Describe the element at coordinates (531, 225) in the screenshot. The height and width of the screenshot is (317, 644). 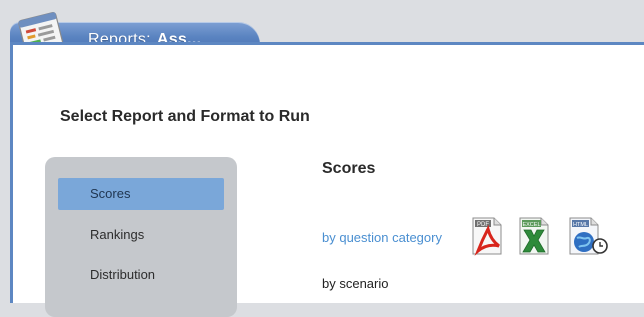
I see `excel-icon-label: EXCEL` at that location.